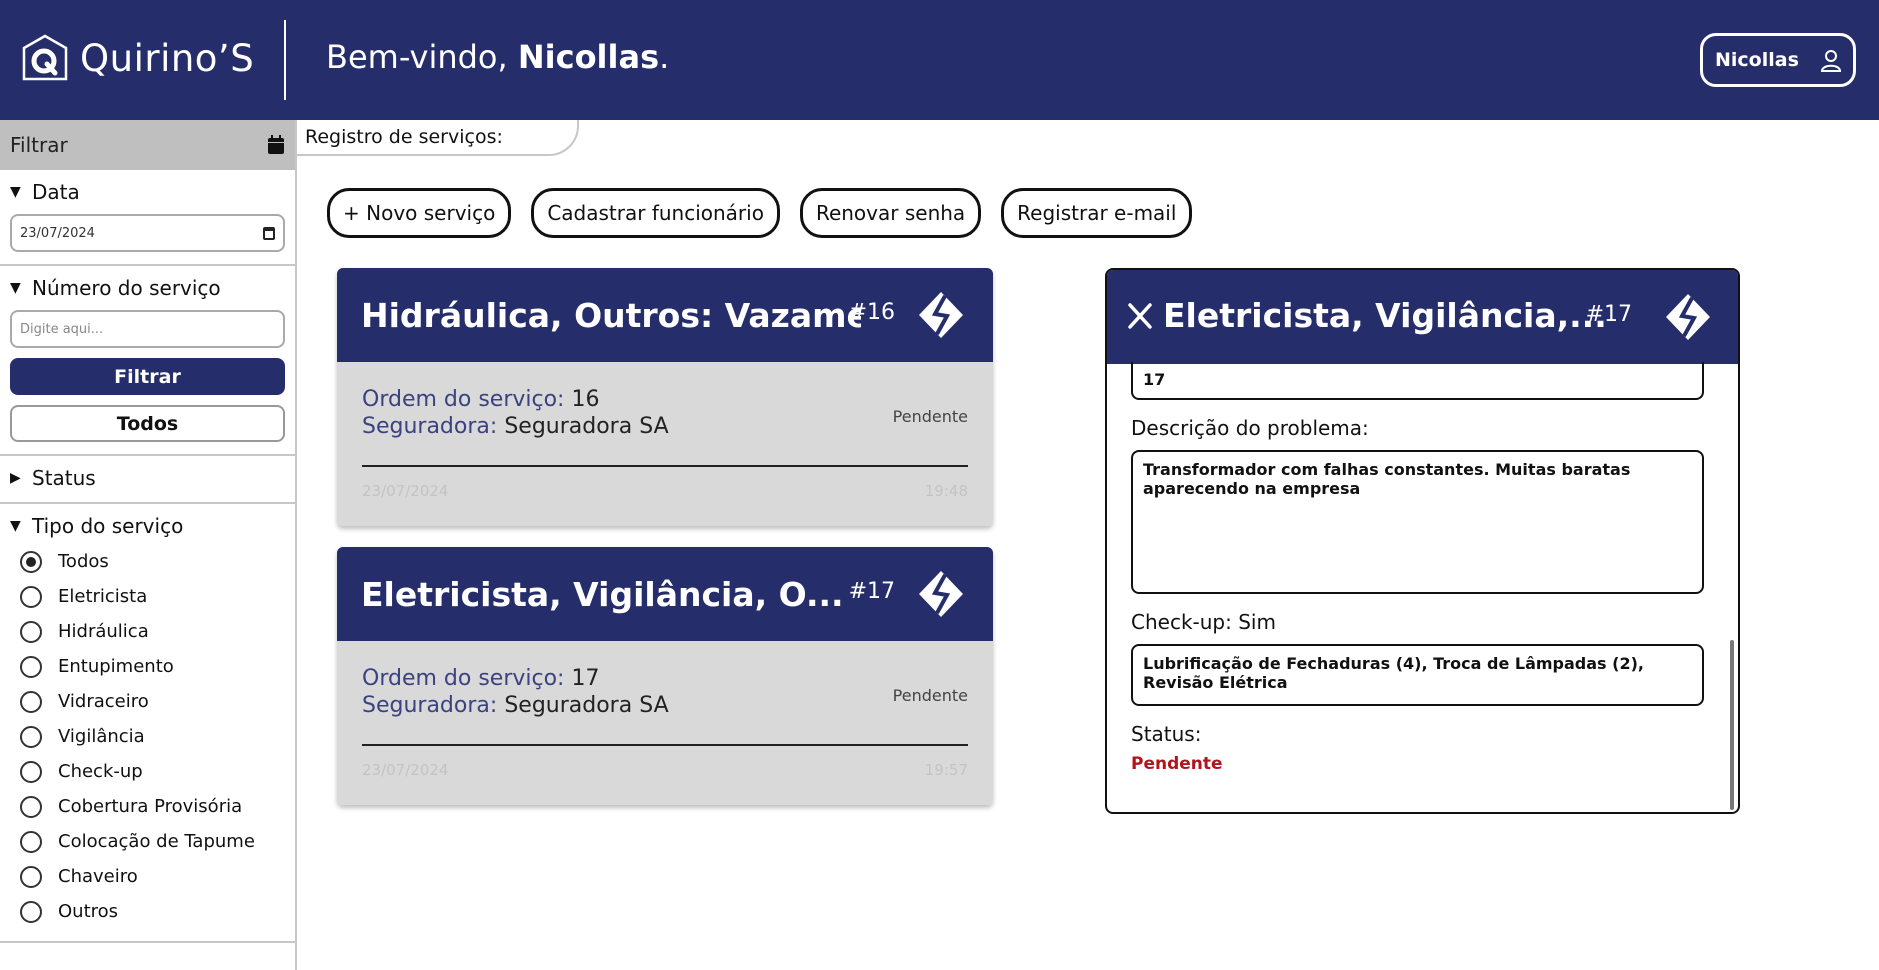 The height and width of the screenshot is (970, 1879). I want to click on detail-header: Eletricista, Vigilância,... #17, so click(1422, 317).